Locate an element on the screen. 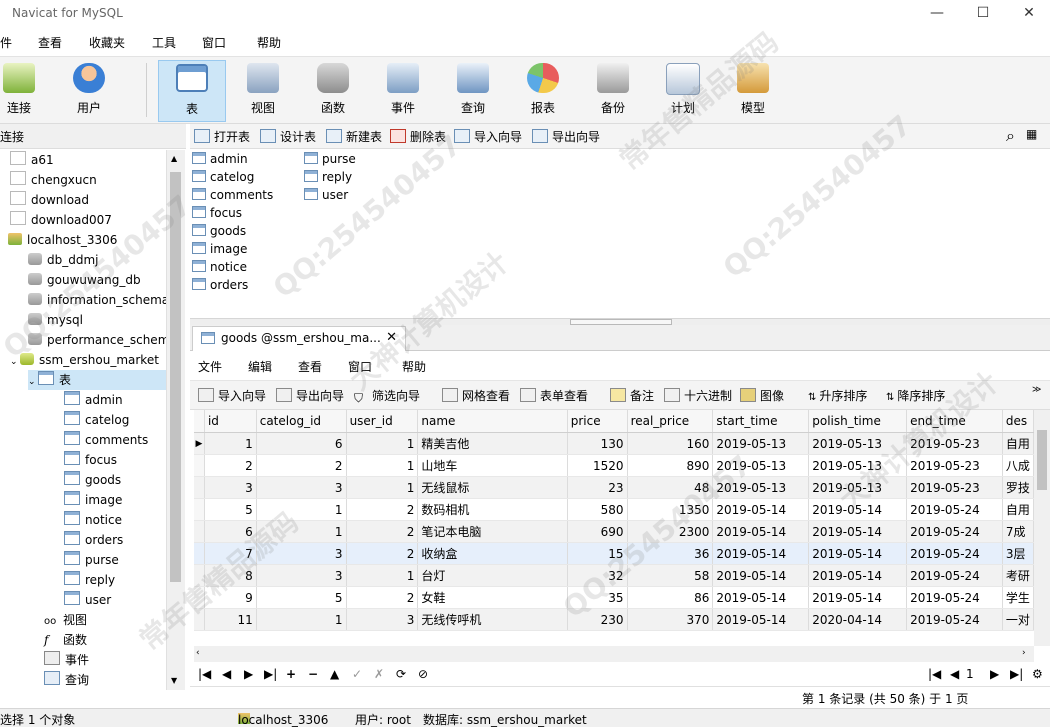  import-wizard-button: 导入向导 is located at coordinates (488, 136).